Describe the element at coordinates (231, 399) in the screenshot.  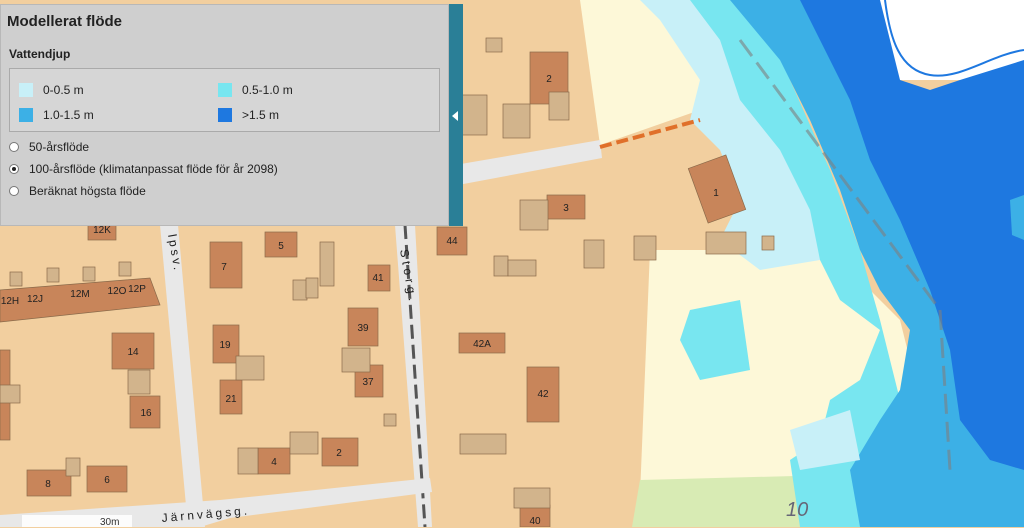
I see `svg-text: 21` at that location.